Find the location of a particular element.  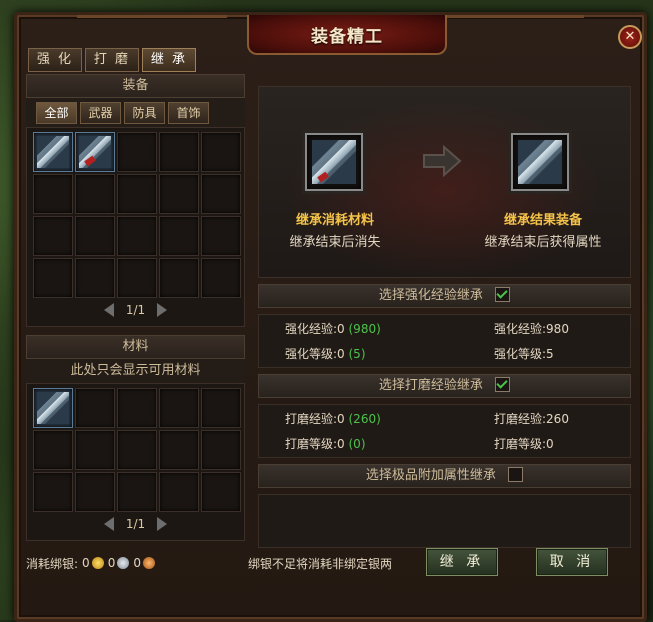

tab-polish: 打 磨 is located at coordinates (112, 60).